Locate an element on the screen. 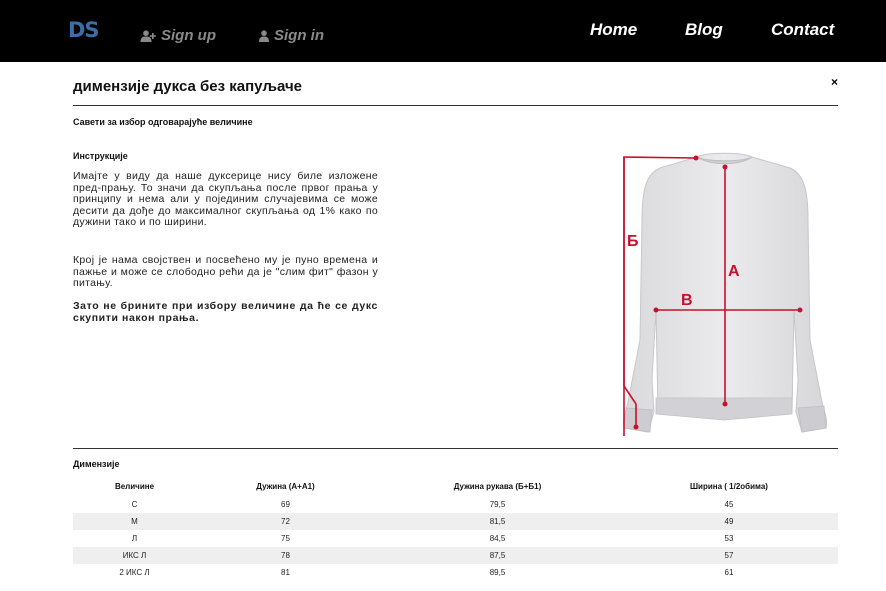 The image size is (886, 591). header-width: Ширина ( 1/2обима) is located at coordinates (729, 486).